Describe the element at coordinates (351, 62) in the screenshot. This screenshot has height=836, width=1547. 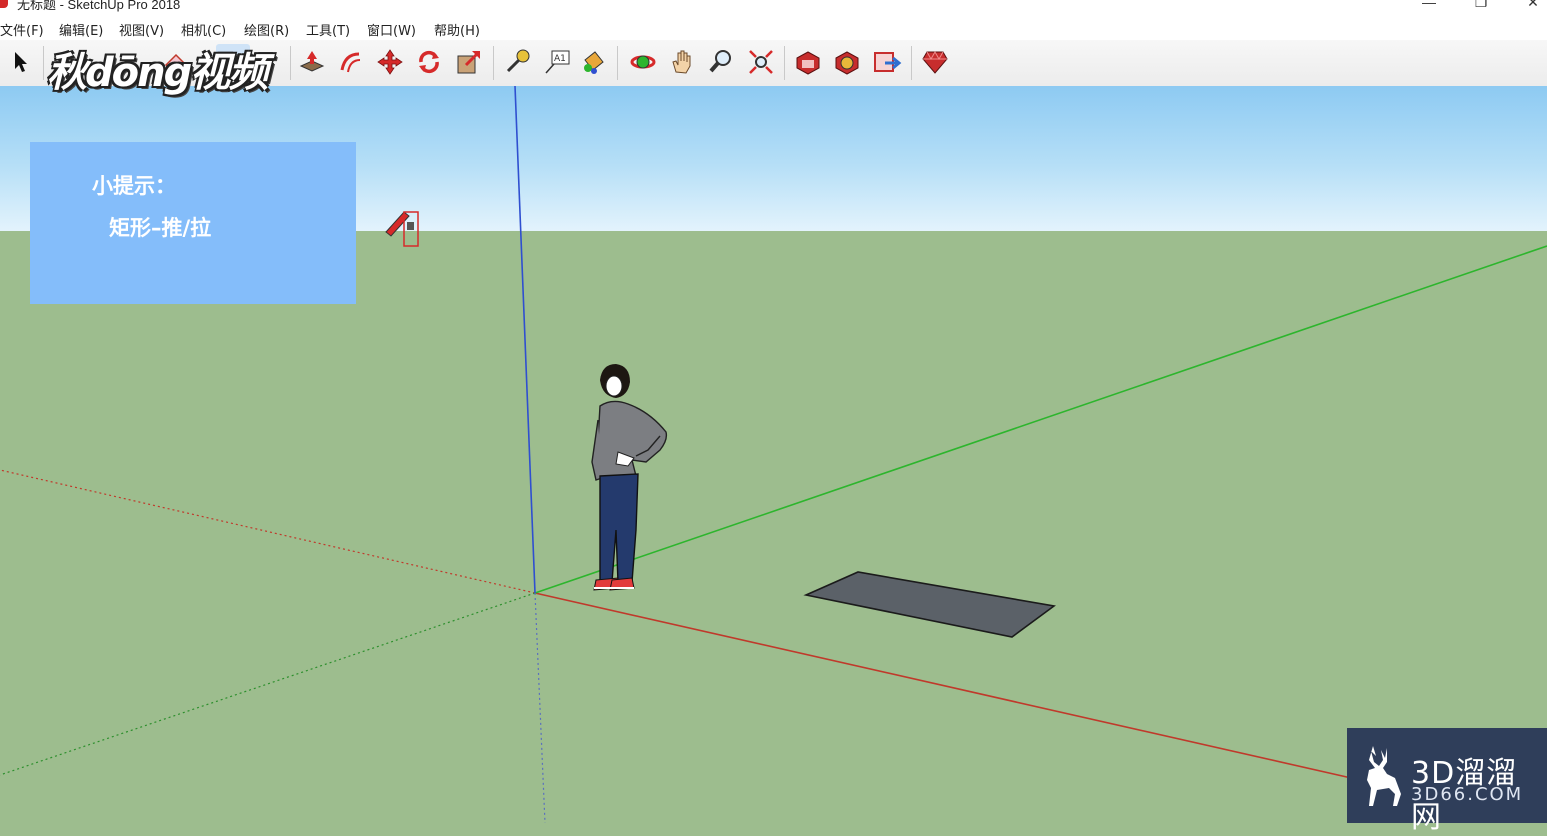
I see `offset-tool-icon` at that location.